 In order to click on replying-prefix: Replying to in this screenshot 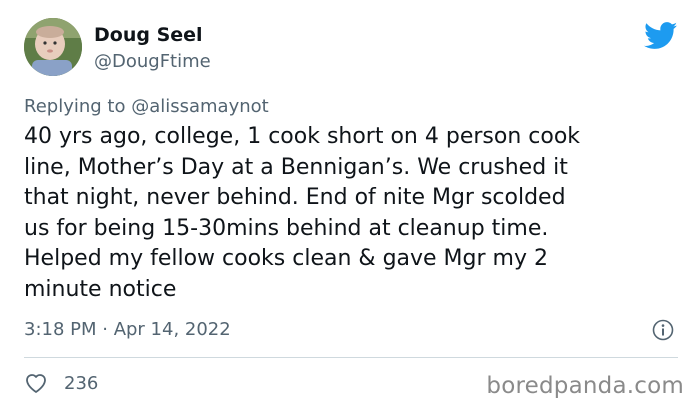, I will do `click(78, 106)`.